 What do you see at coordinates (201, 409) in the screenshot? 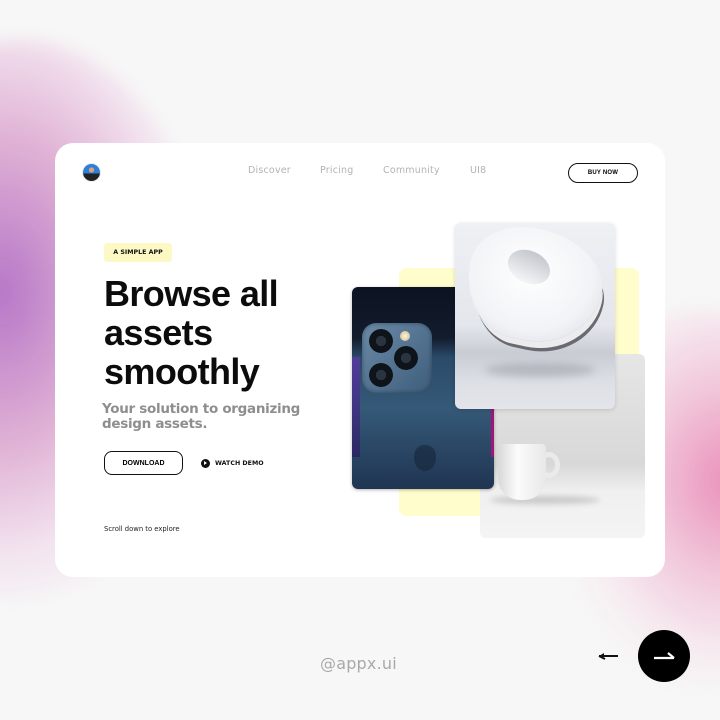
I see `subtitle-line-1: Your solution to organizing` at bounding box center [201, 409].